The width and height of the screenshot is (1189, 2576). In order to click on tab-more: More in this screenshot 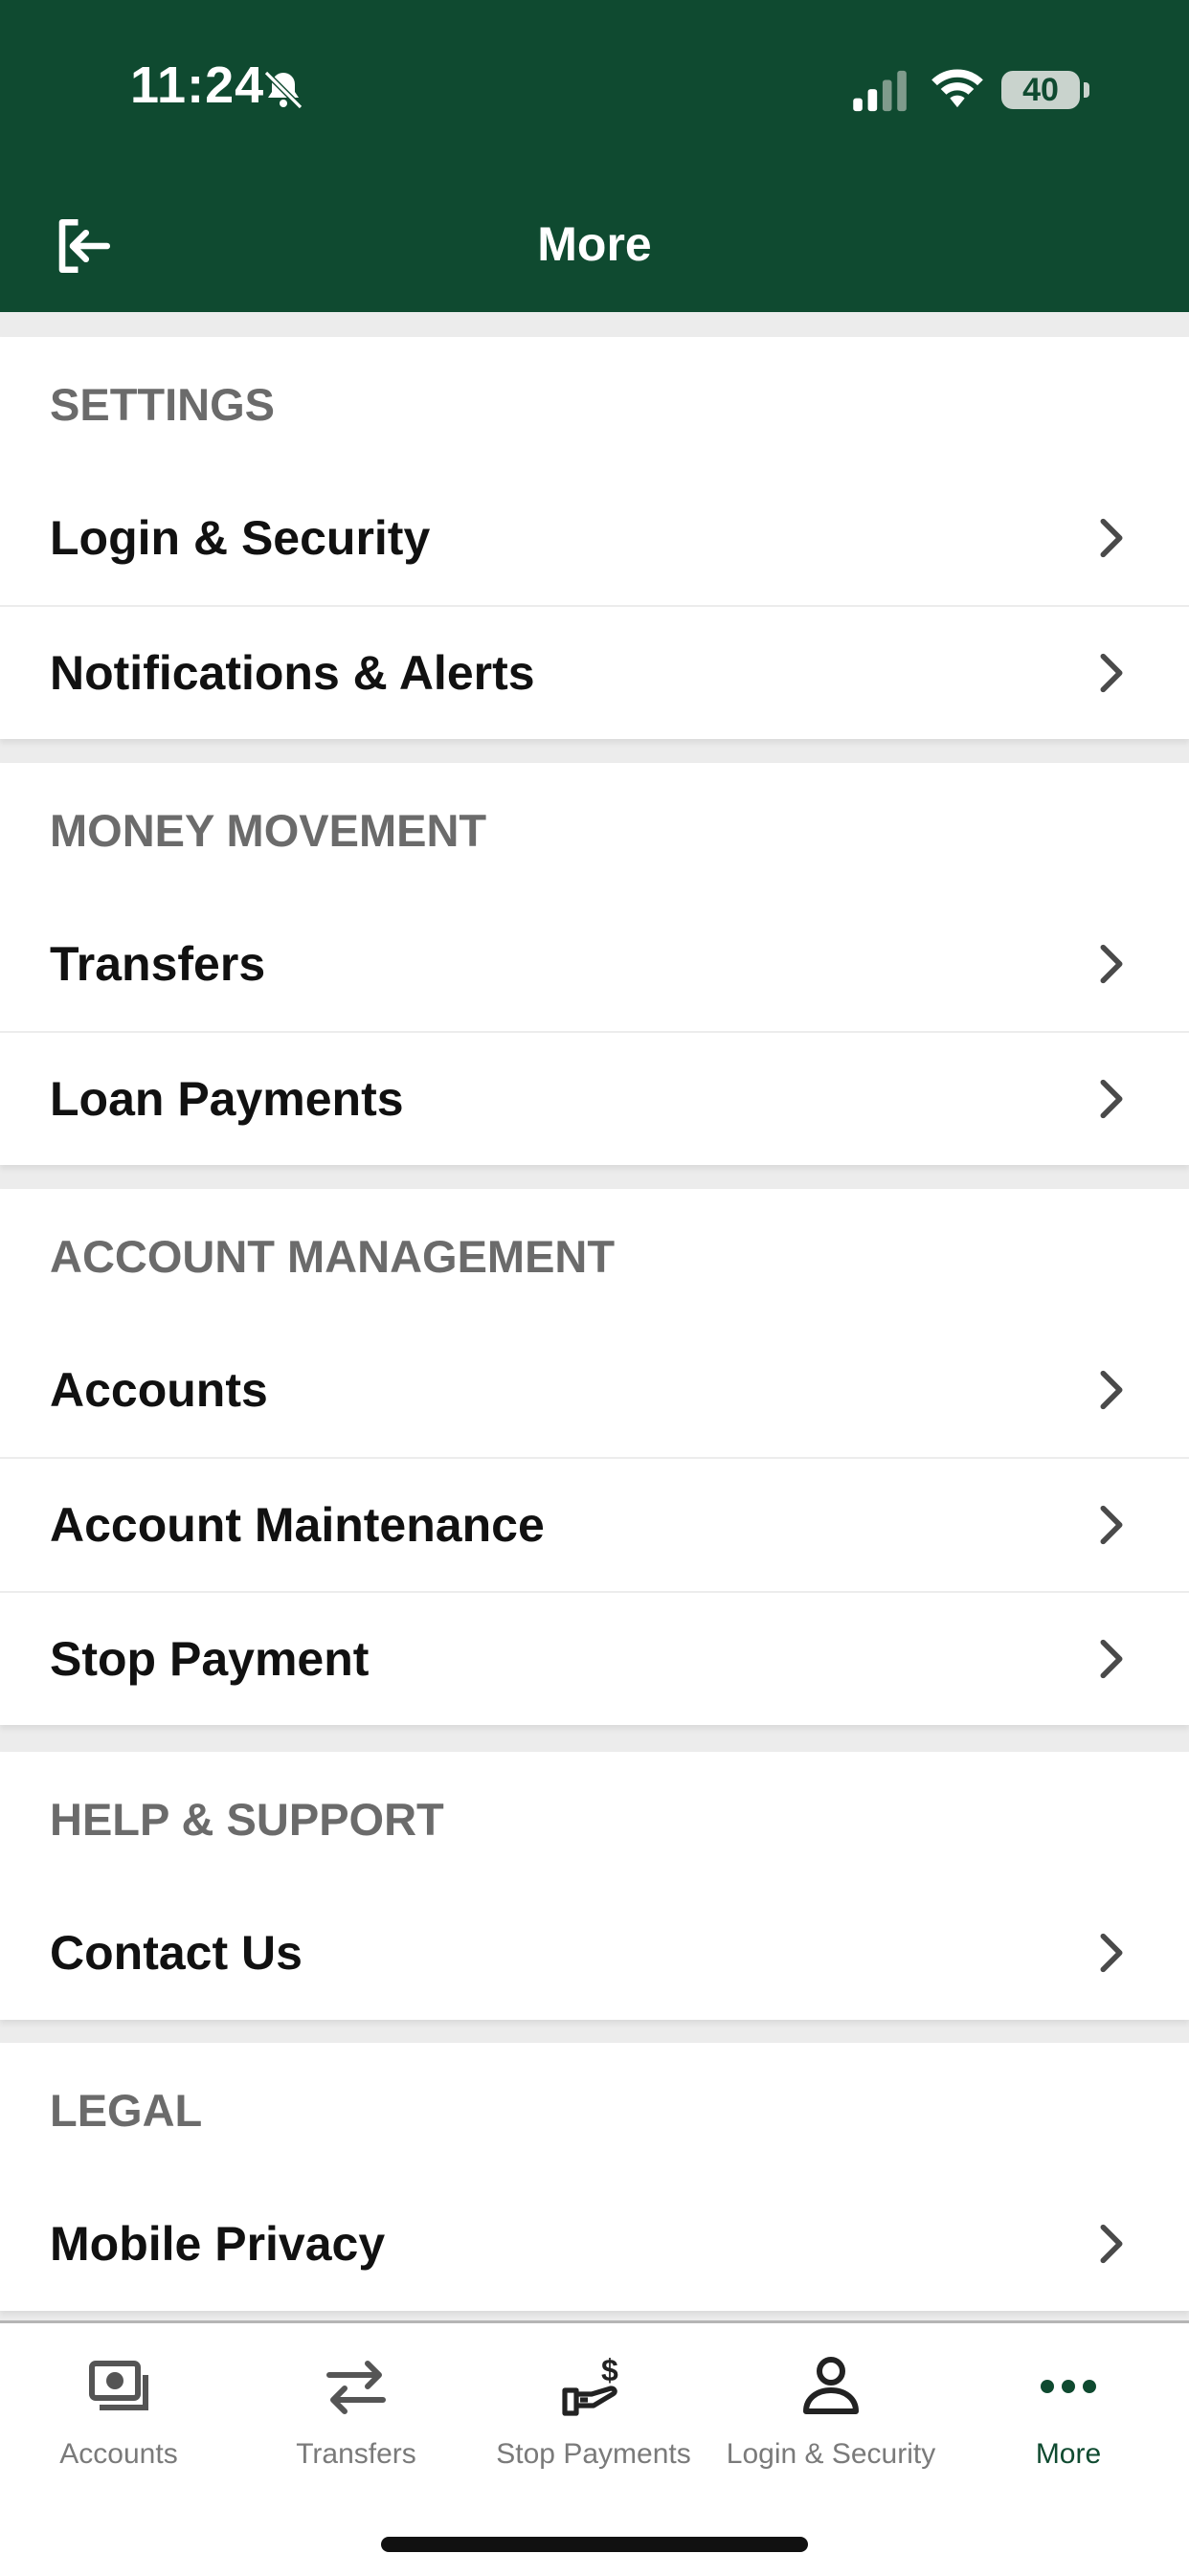, I will do `click(1068, 2419)`.